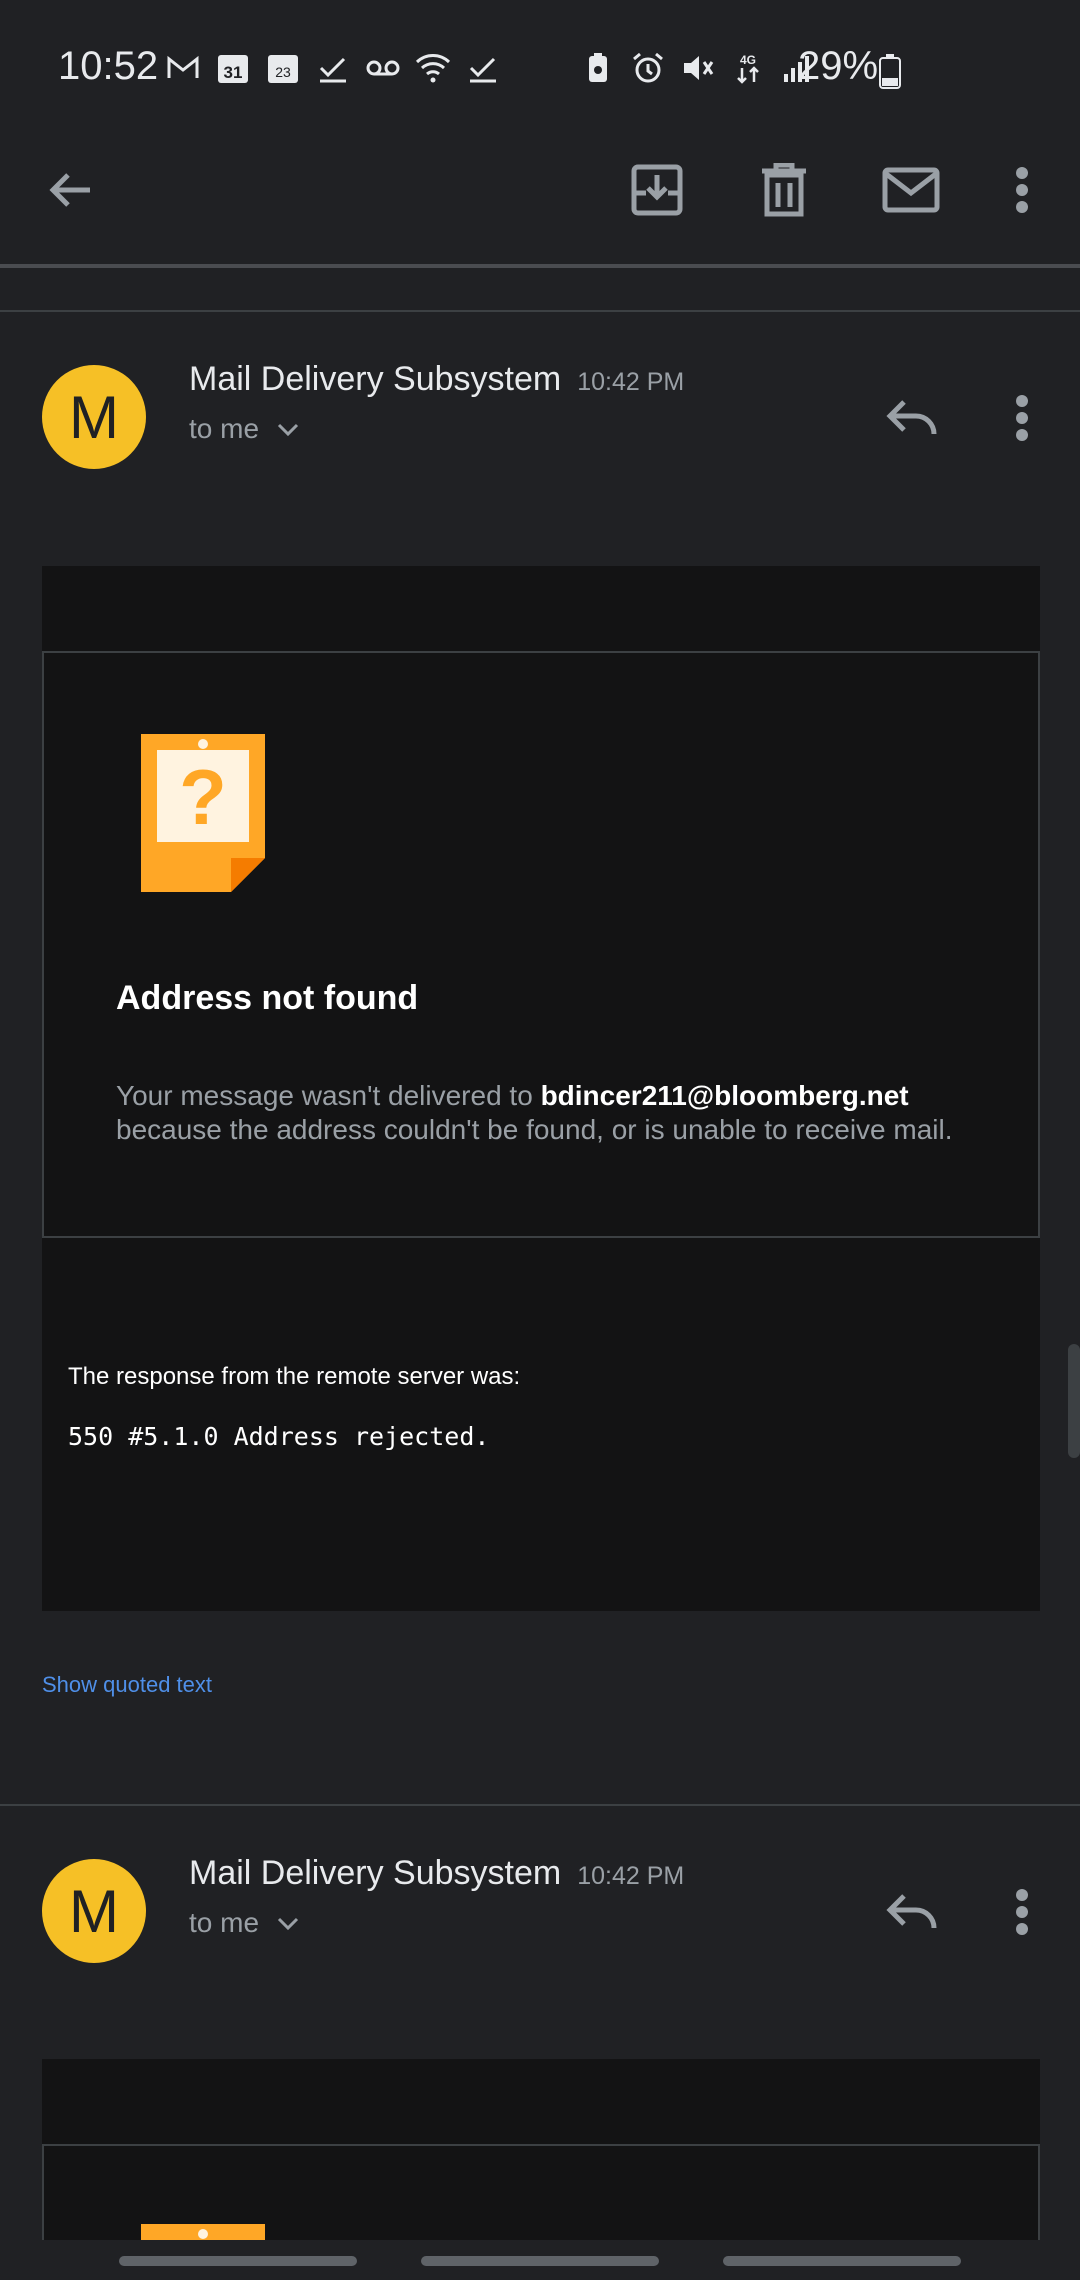 This screenshot has width=1080, height=2280. I want to click on data-4g-icon: 4G, so click(748, 68).